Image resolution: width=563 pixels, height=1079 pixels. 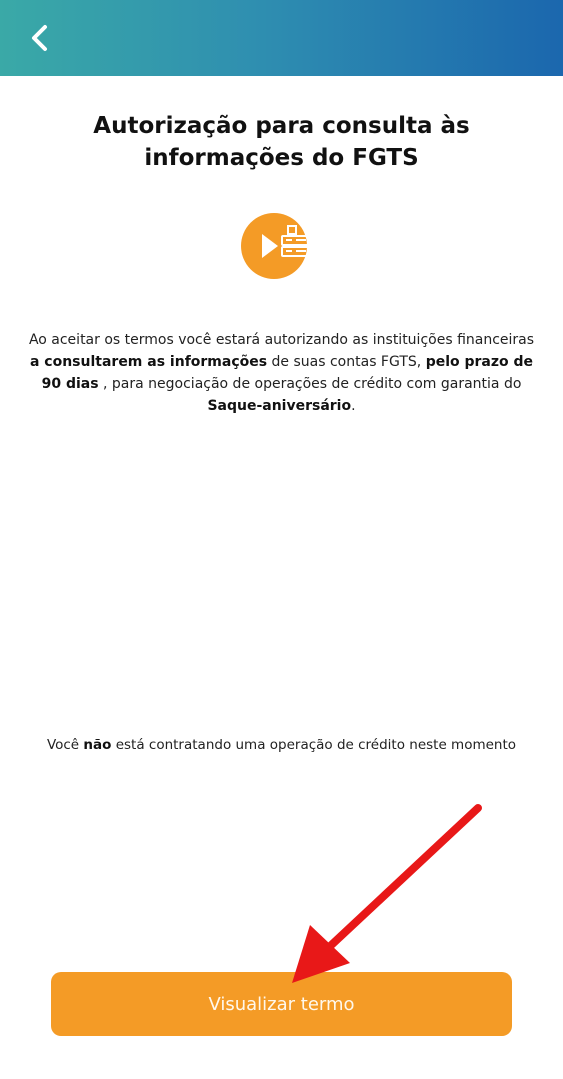 What do you see at coordinates (148, 362) in the screenshot?
I see `description-bold-1: a consultarem as informações` at bounding box center [148, 362].